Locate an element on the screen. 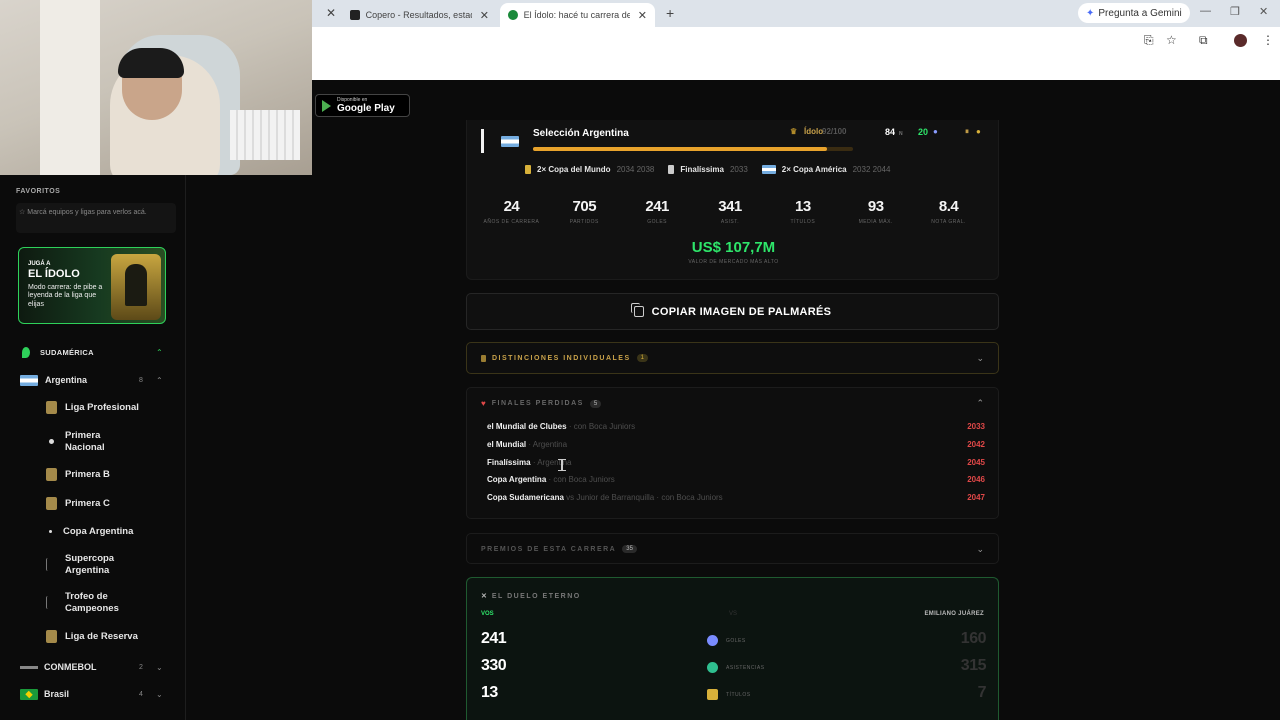  premios-accordion: PREMIOS DE ESTA CARRERA 35 ⌄ is located at coordinates (732, 548).